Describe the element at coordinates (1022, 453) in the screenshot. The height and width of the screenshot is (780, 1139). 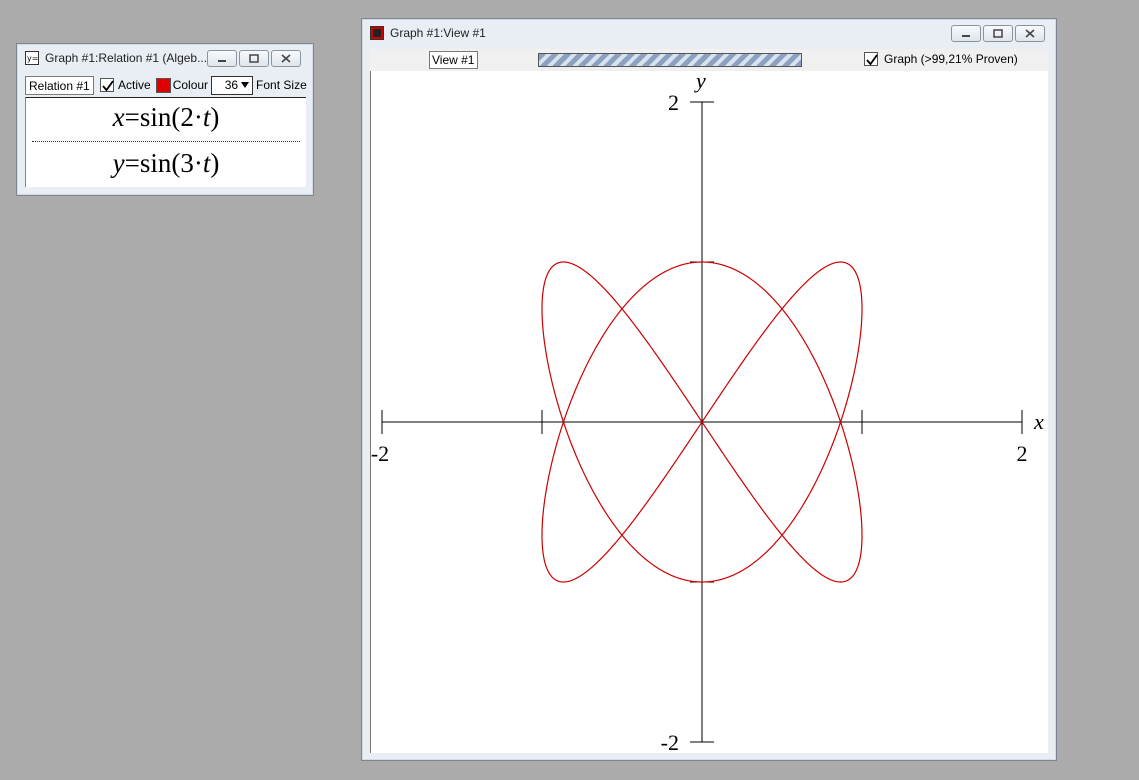
I see `x-tick-label-max: 2` at that location.